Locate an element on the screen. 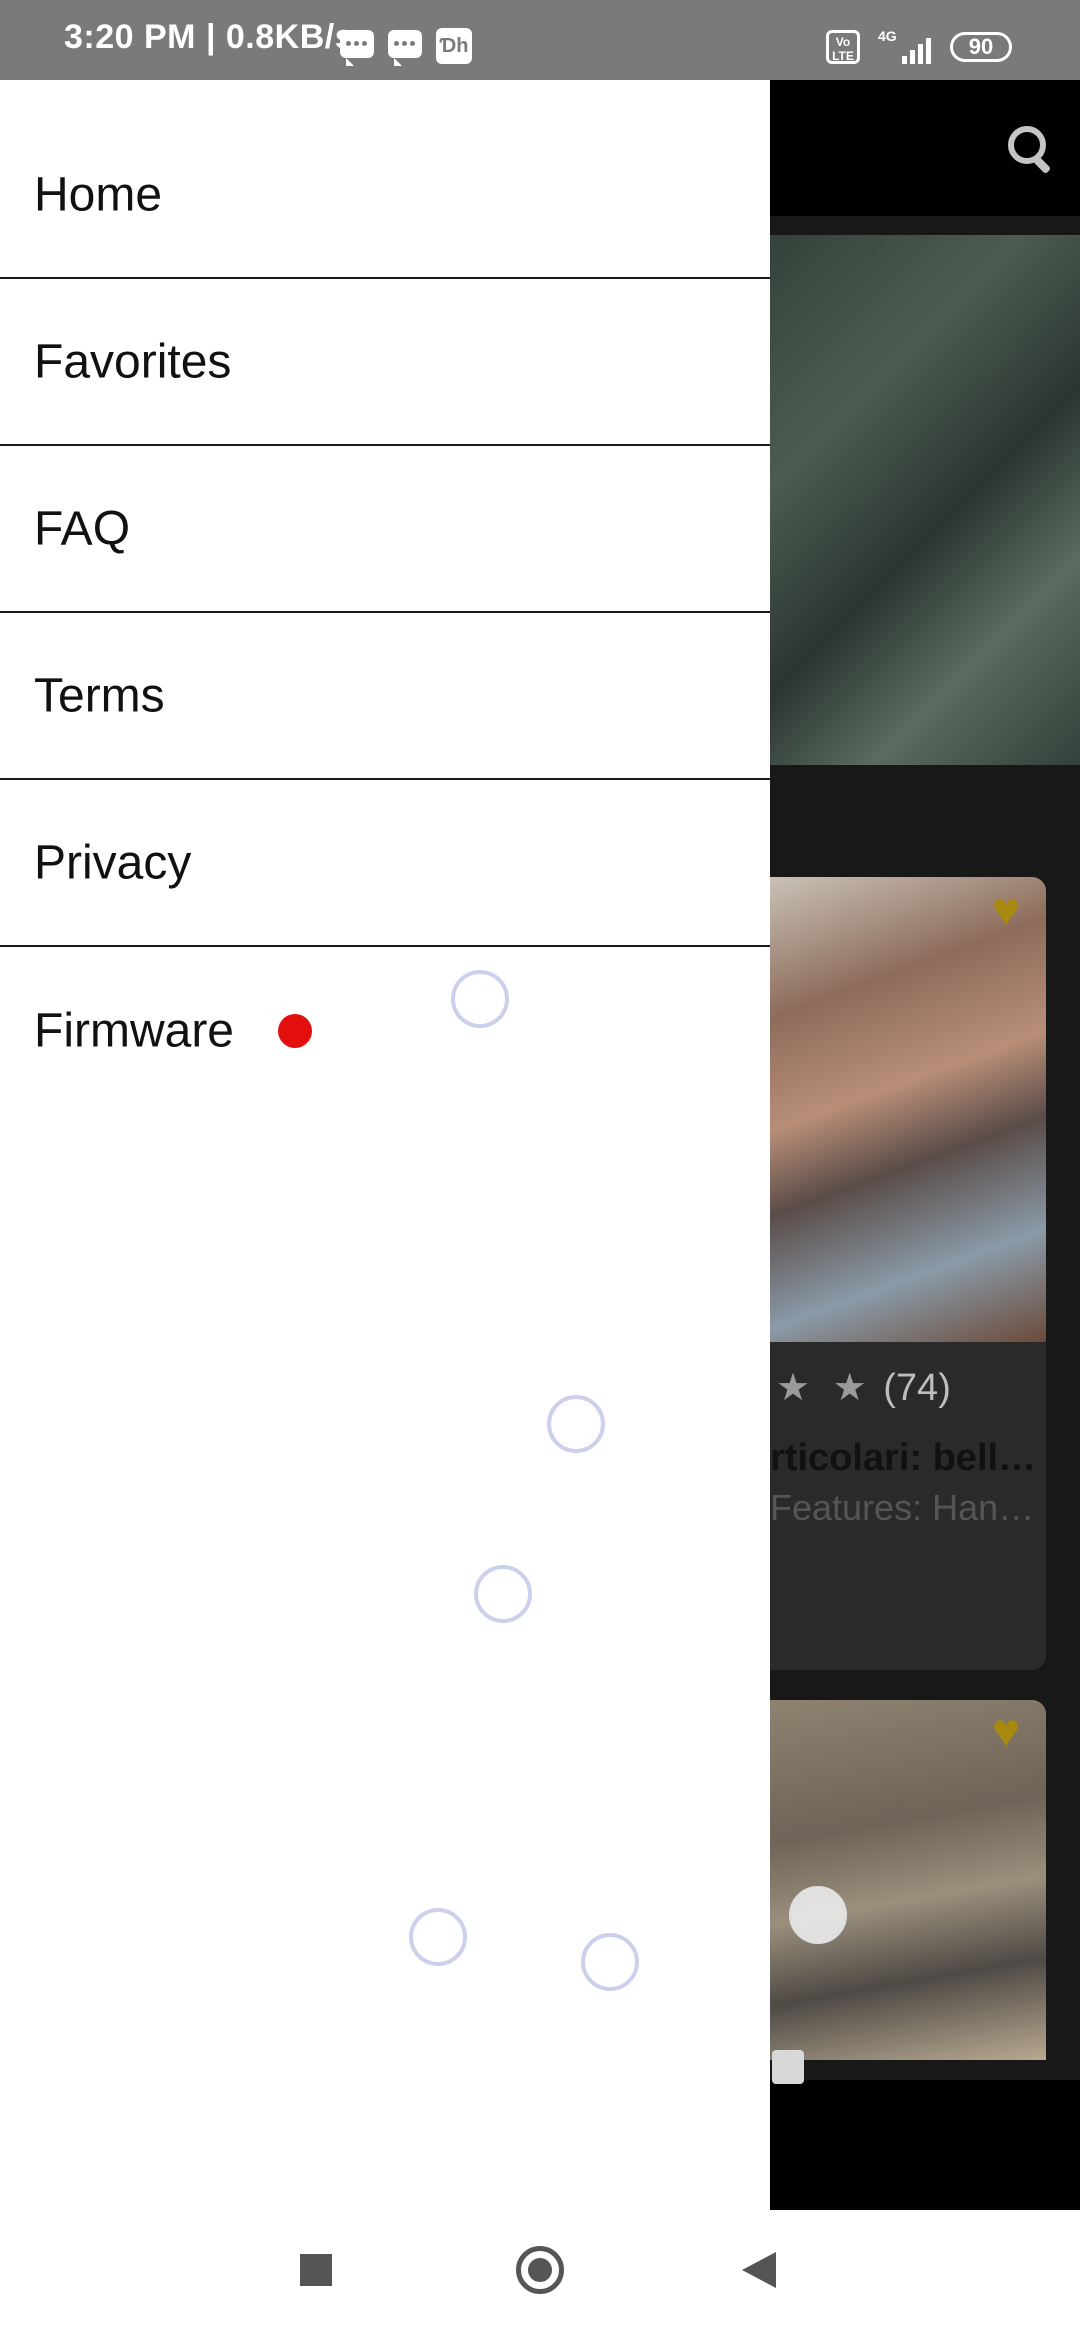 The height and width of the screenshot is (2340, 1080). network-type: 4G is located at coordinates (887, 36).